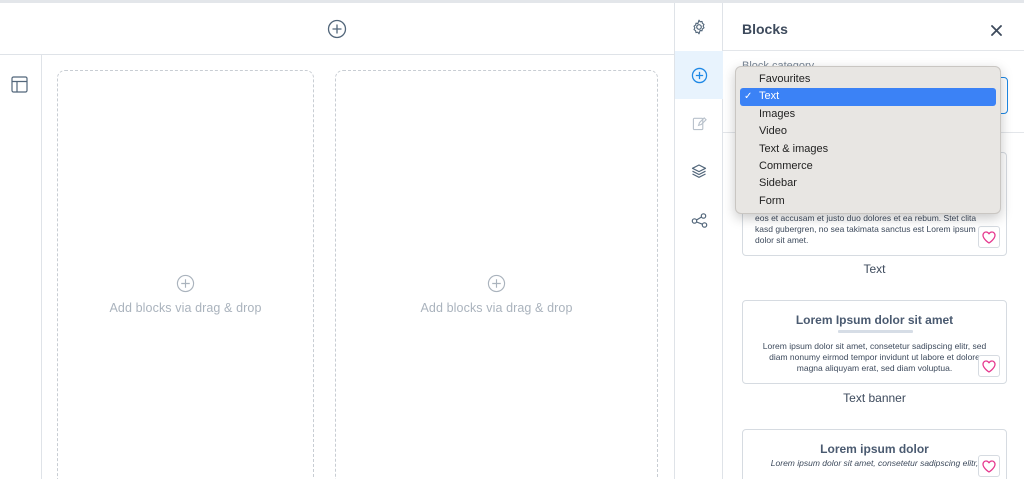 This screenshot has width=1024, height=479. Describe the element at coordinates (874, 398) in the screenshot. I see `block-name: Text banner` at that location.